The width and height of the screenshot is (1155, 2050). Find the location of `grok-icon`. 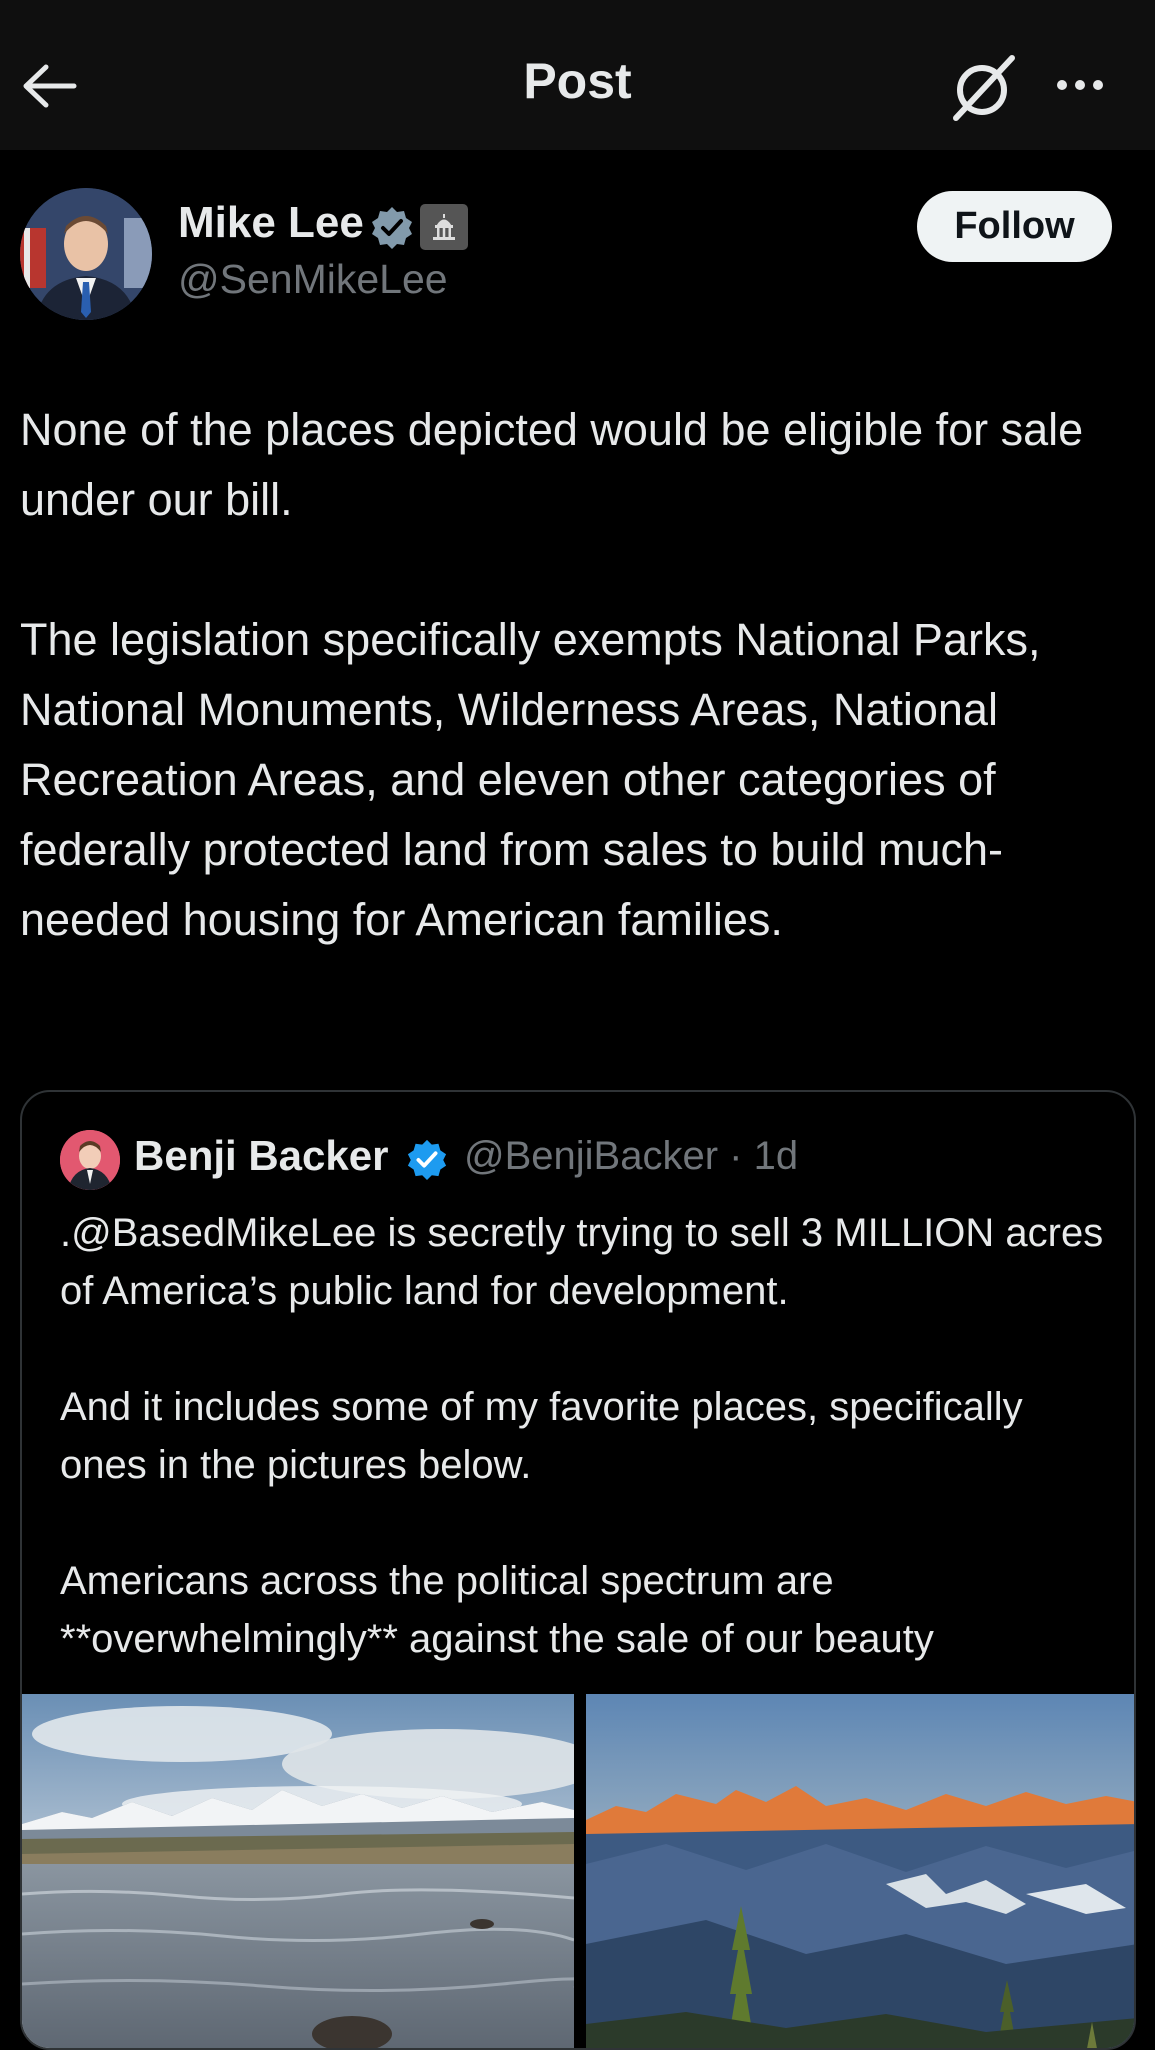

grok-icon is located at coordinates (984, 88).